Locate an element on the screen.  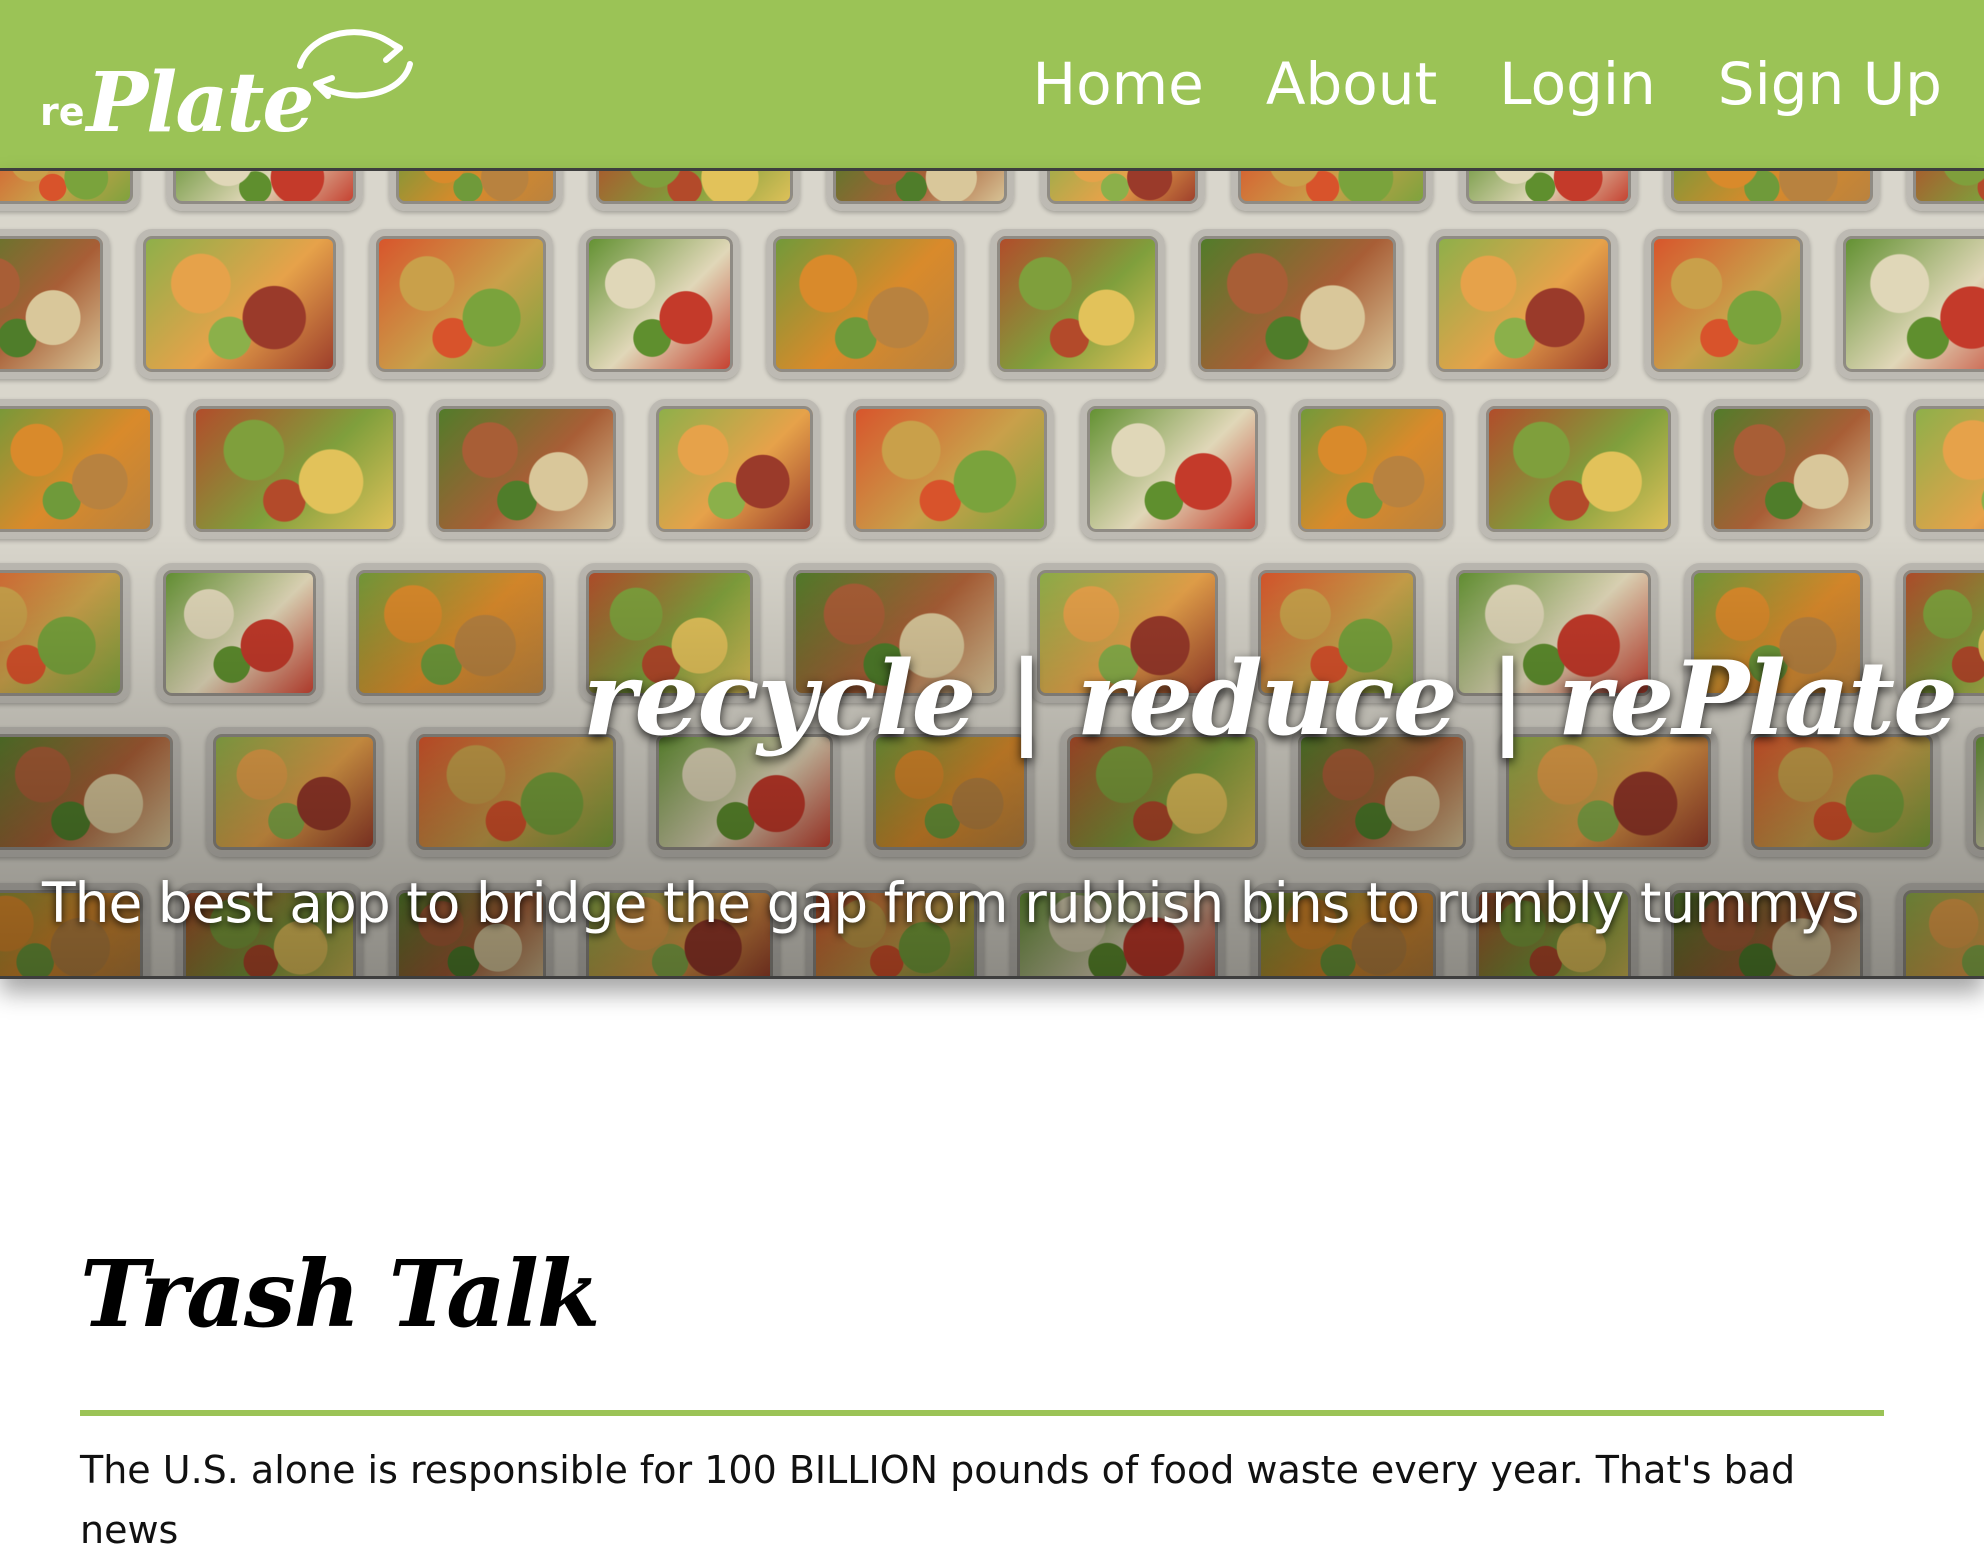
nav-login-link: Login is located at coordinates (1577, 84).